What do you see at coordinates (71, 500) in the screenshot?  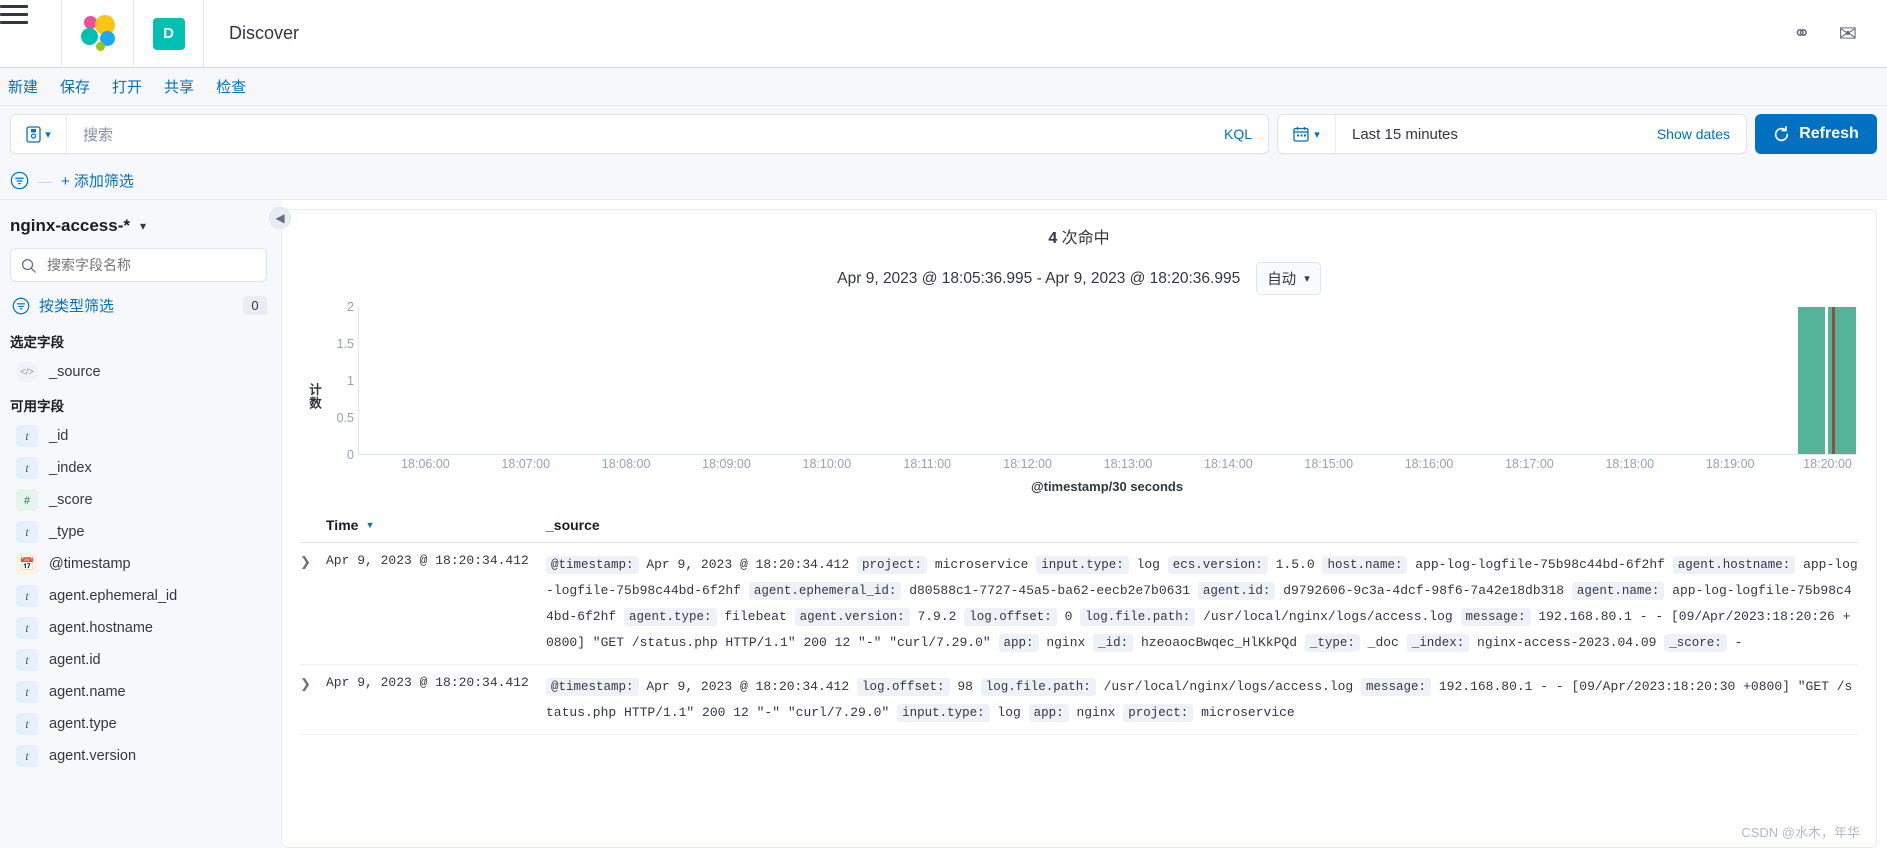 I see `field-name: _score` at bounding box center [71, 500].